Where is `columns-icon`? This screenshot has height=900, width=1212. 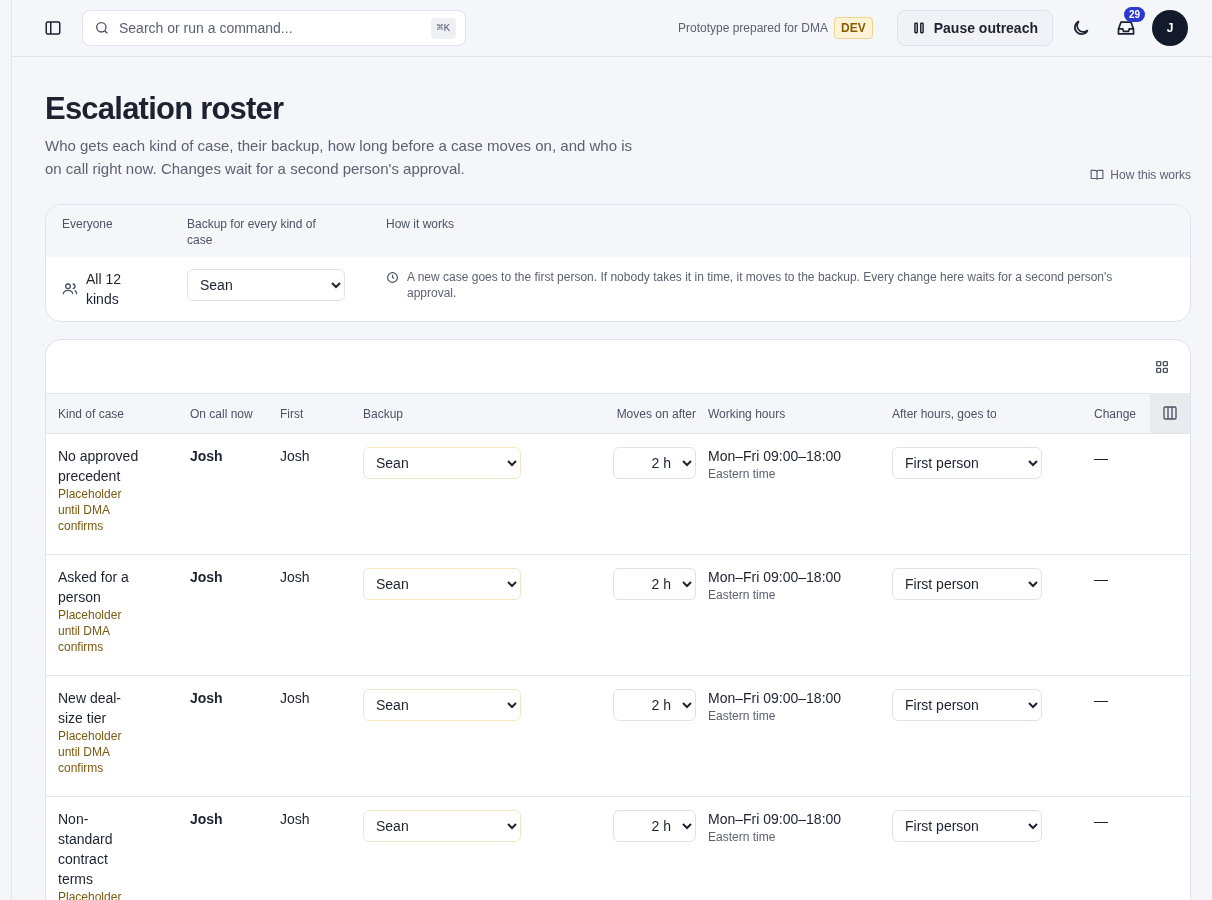 columns-icon is located at coordinates (1170, 413).